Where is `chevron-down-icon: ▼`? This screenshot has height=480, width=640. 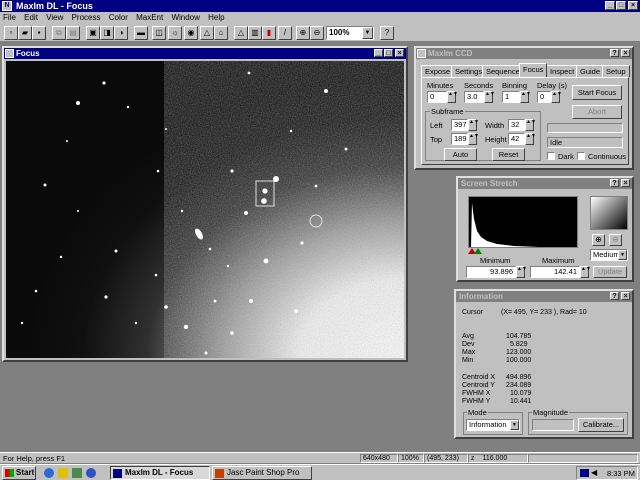
chevron-down-icon: ▼ is located at coordinates (367, 33).